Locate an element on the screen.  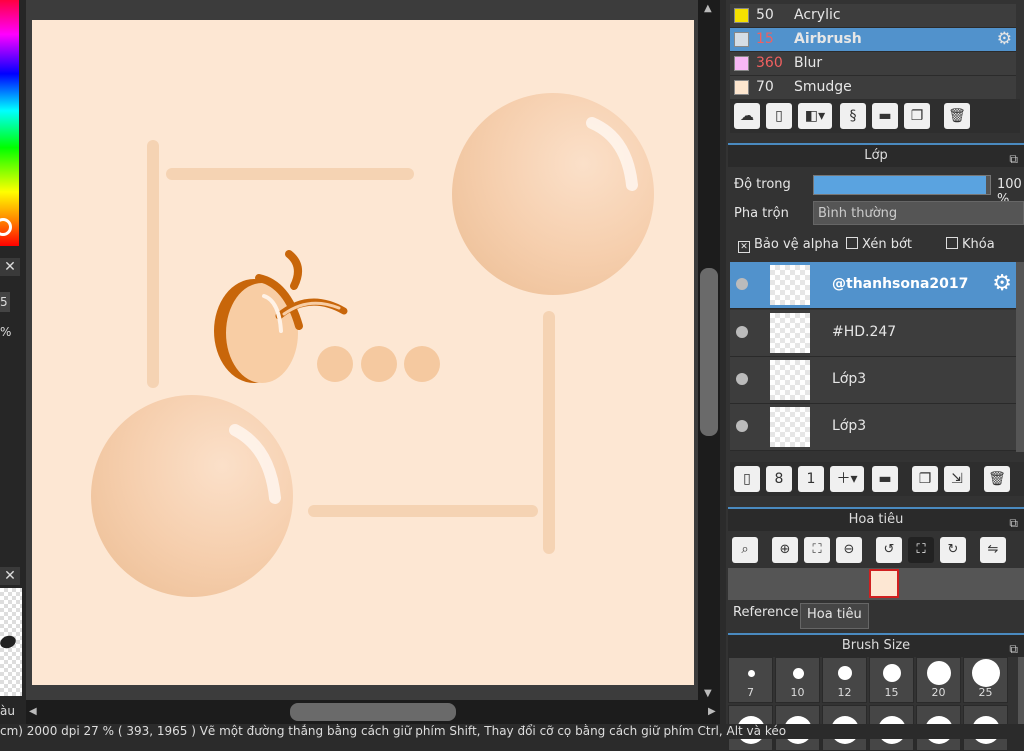
flip-horizontal-icon: ⇋ is located at coordinates (993, 550).